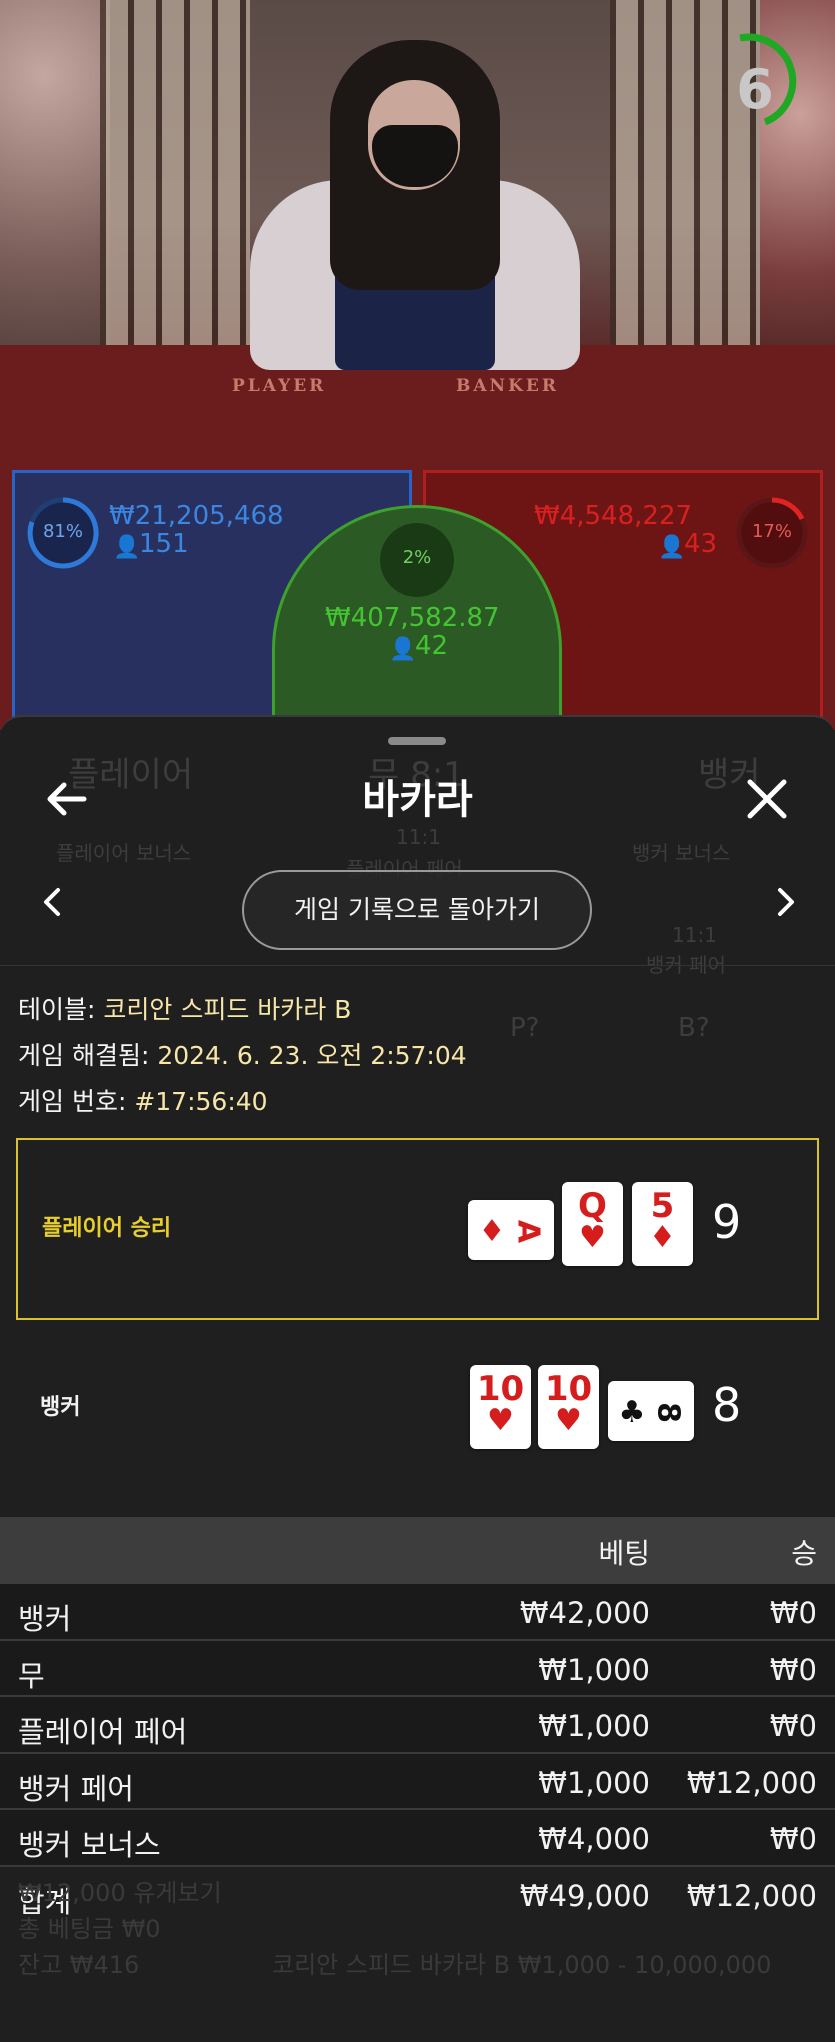 The image size is (835, 2042). I want to click on bet-column-header: 베팅, so click(624, 1553).